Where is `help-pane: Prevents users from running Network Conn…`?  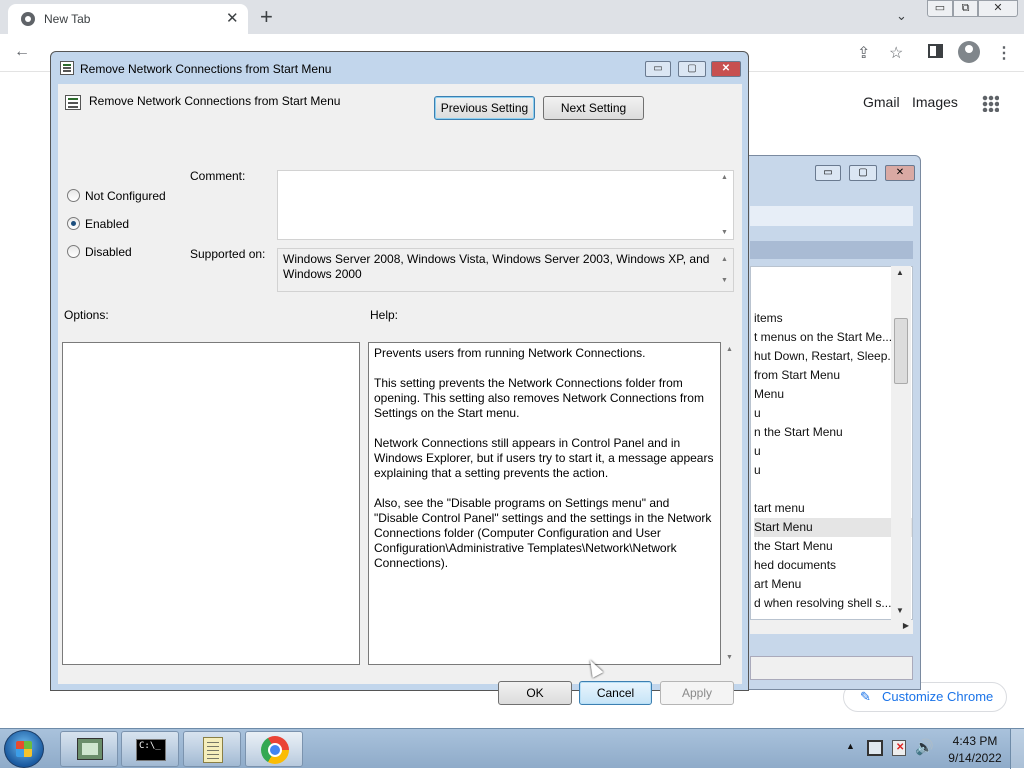
help-pane: Prevents users from running Network Conn… is located at coordinates (544, 503).